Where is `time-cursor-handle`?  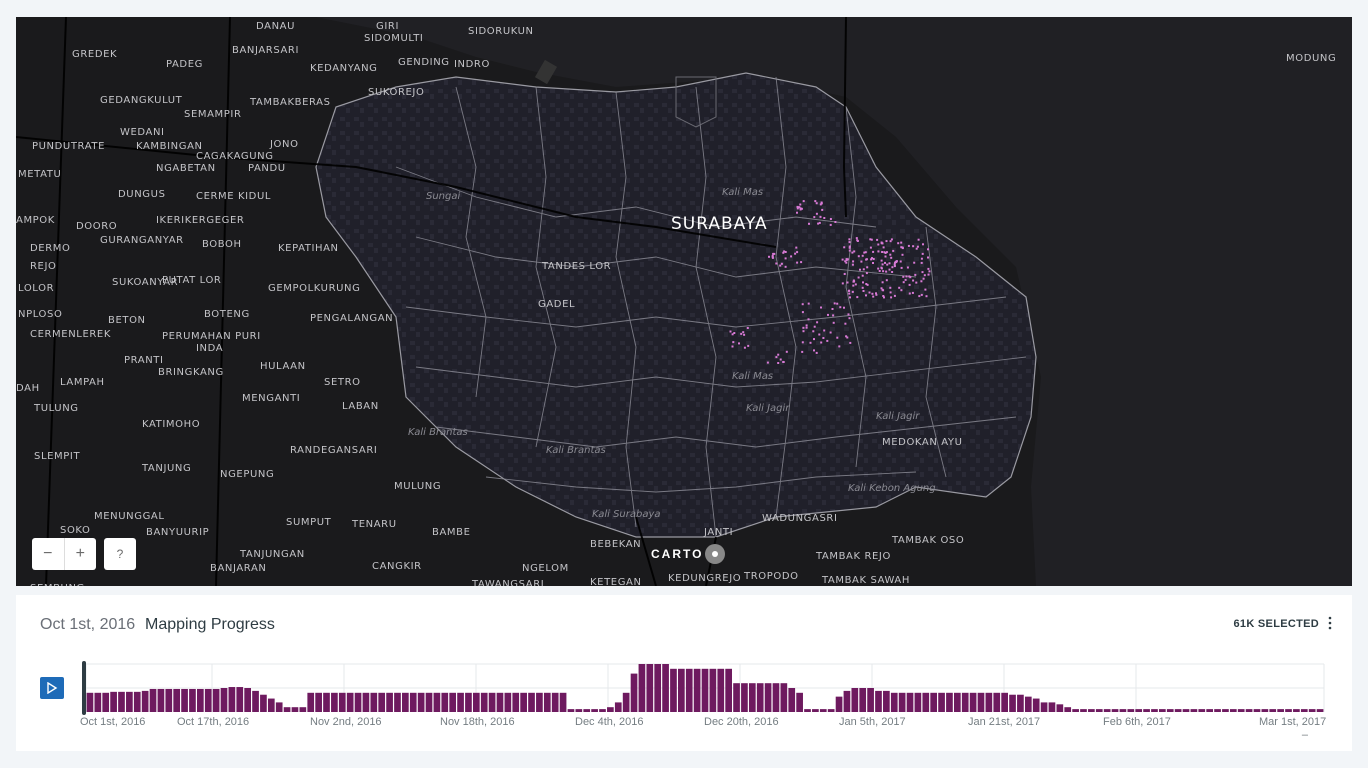
time-cursor-handle is located at coordinates (84, 688).